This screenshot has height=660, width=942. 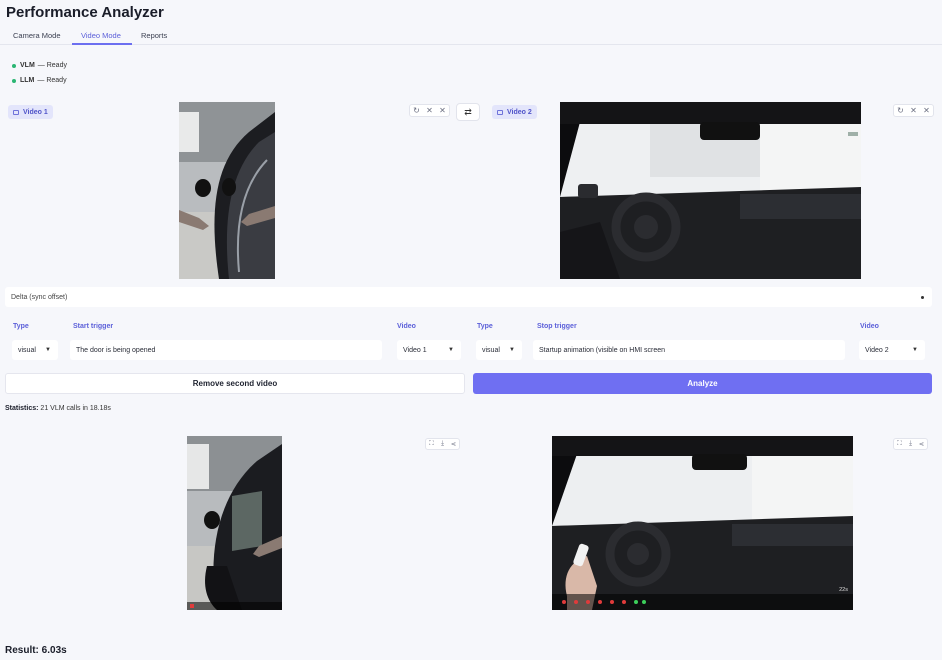 What do you see at coordinates (102, 44) in the screenshot?
I see `active-tab-indicator` at bounding box center [102, 44].